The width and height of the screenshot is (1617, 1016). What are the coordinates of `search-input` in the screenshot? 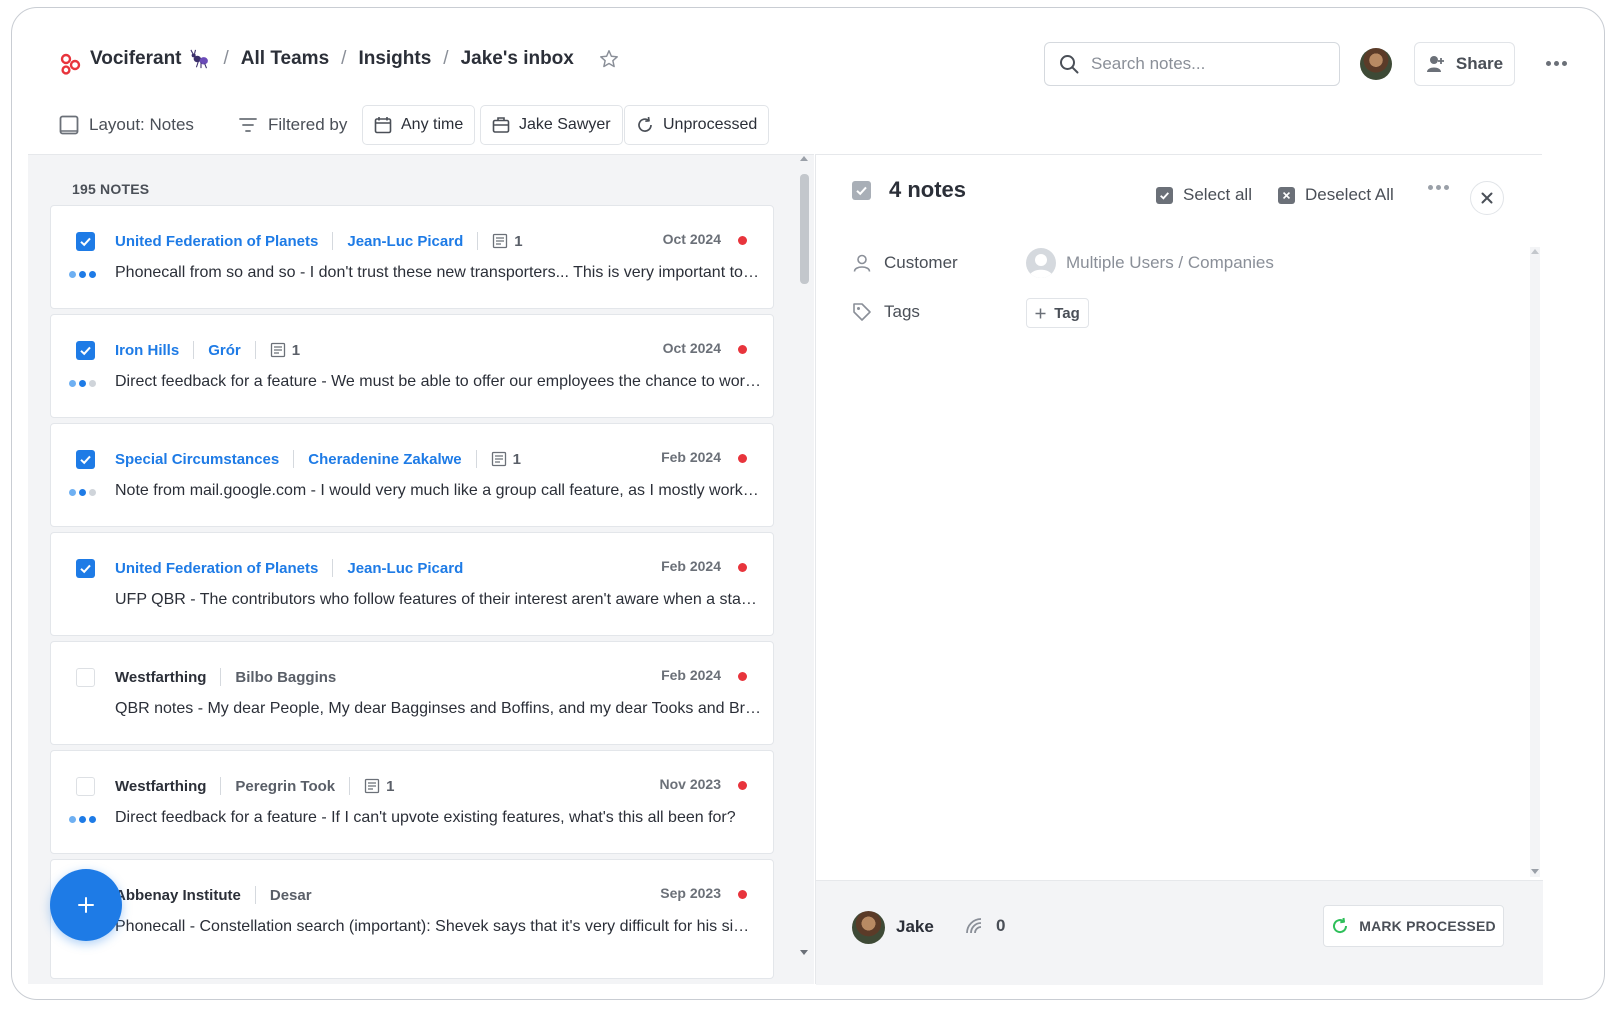 It's located at (1201, 64).